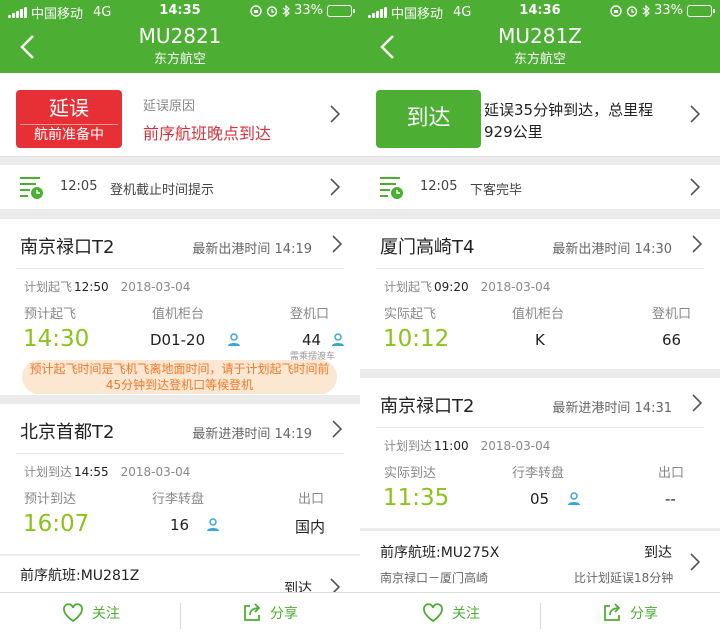 The height and width of the screenshot is (640, 720). Describe the element at coordinates (178, 314) in the screenshot. I see `checkin-counter-label: 值机柜台` at that location.